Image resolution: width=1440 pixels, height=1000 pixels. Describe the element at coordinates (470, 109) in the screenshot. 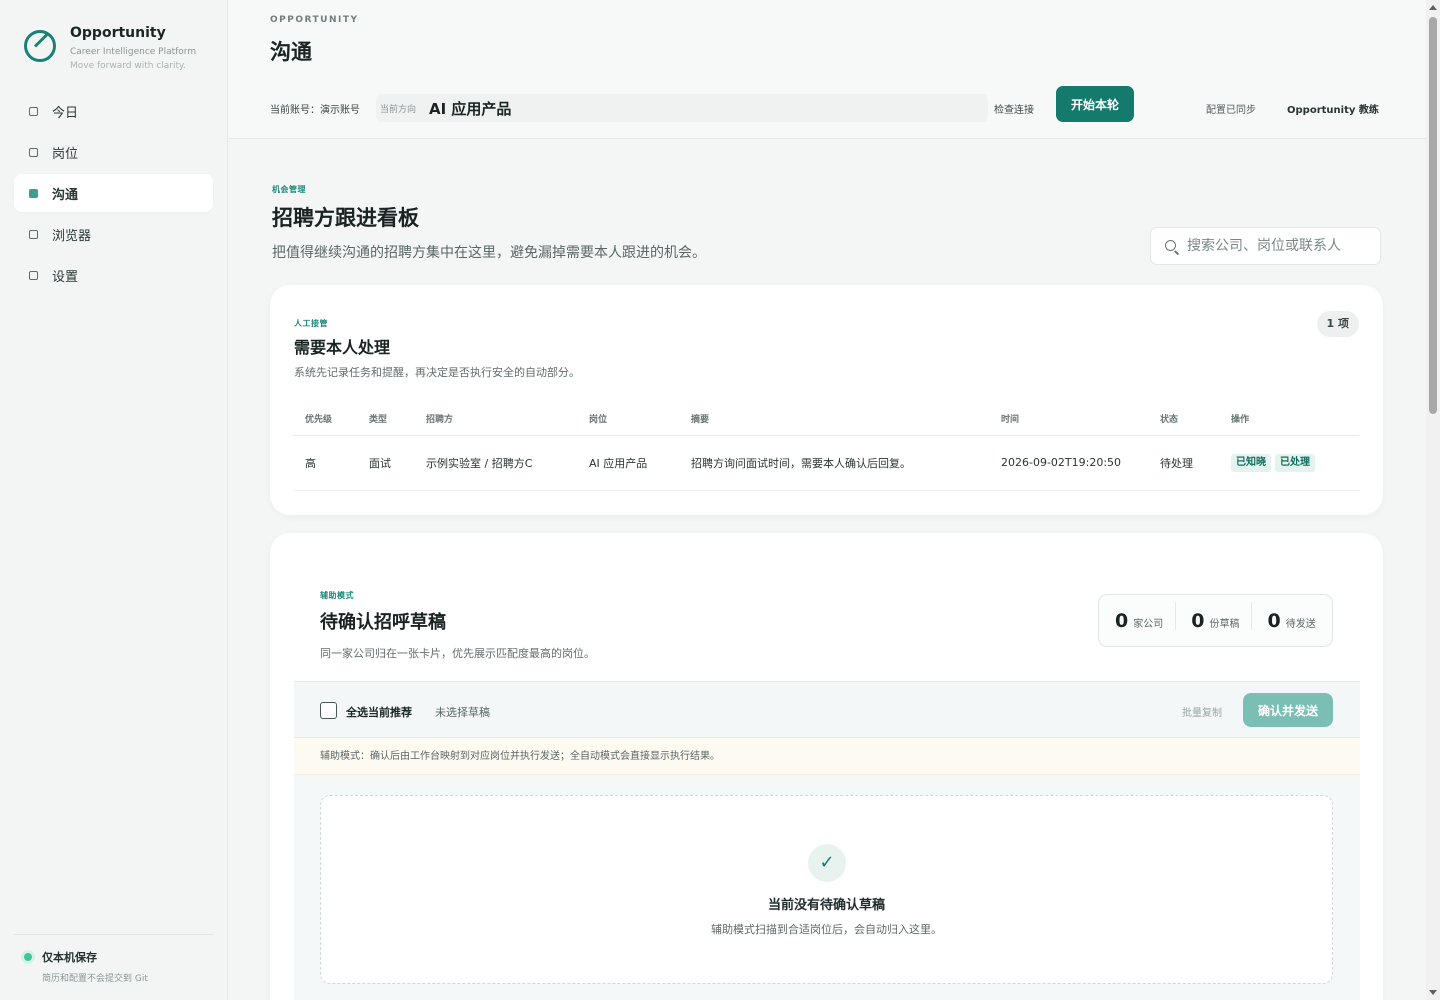

I see `direction-value: AI 应用产品` at that location.